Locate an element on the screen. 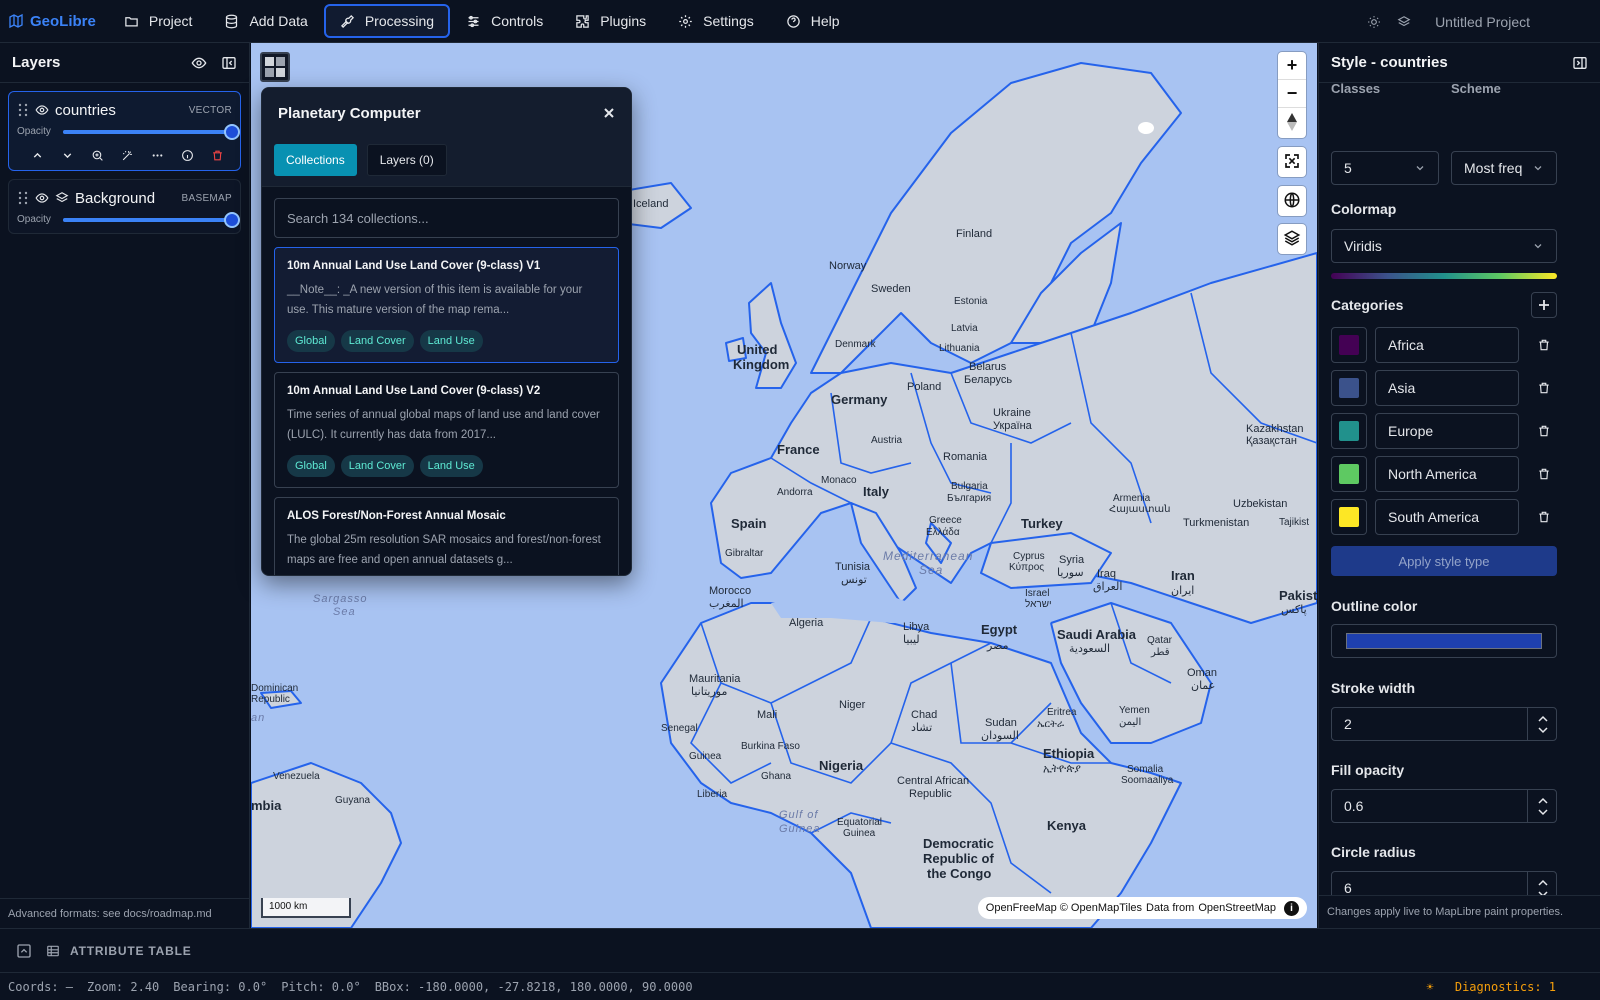 The image size is (1600, 1000). map-label: Беларусь is located at coordinates (988, 380).